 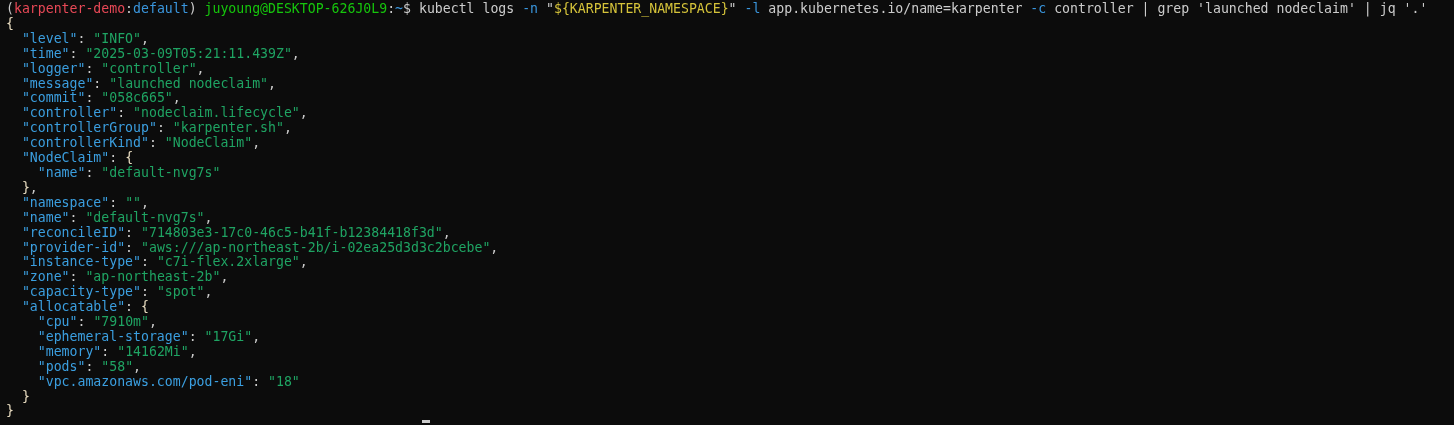 What do you see at coordinates (101, 98) in the screenshot?
I see `json-line: "commit": "058c665",` at bounding box center [101, 98].